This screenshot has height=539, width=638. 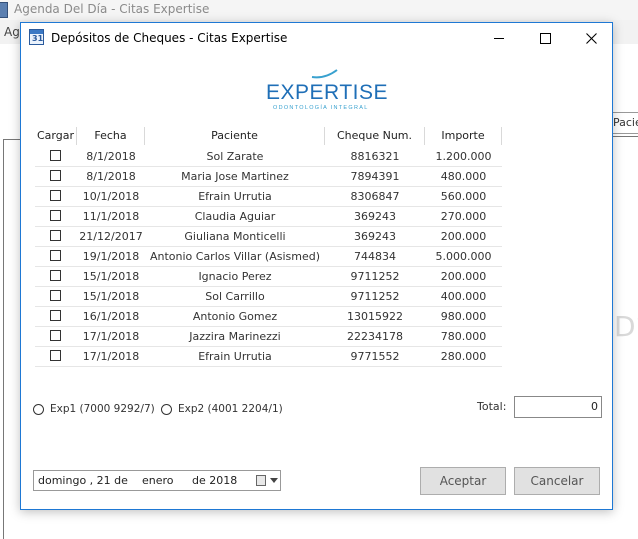 What do you see at coordinates (111, 316) in the screenshot?
I see `fecha-cell: 16/1/2018` at bounding box center [111, 316].